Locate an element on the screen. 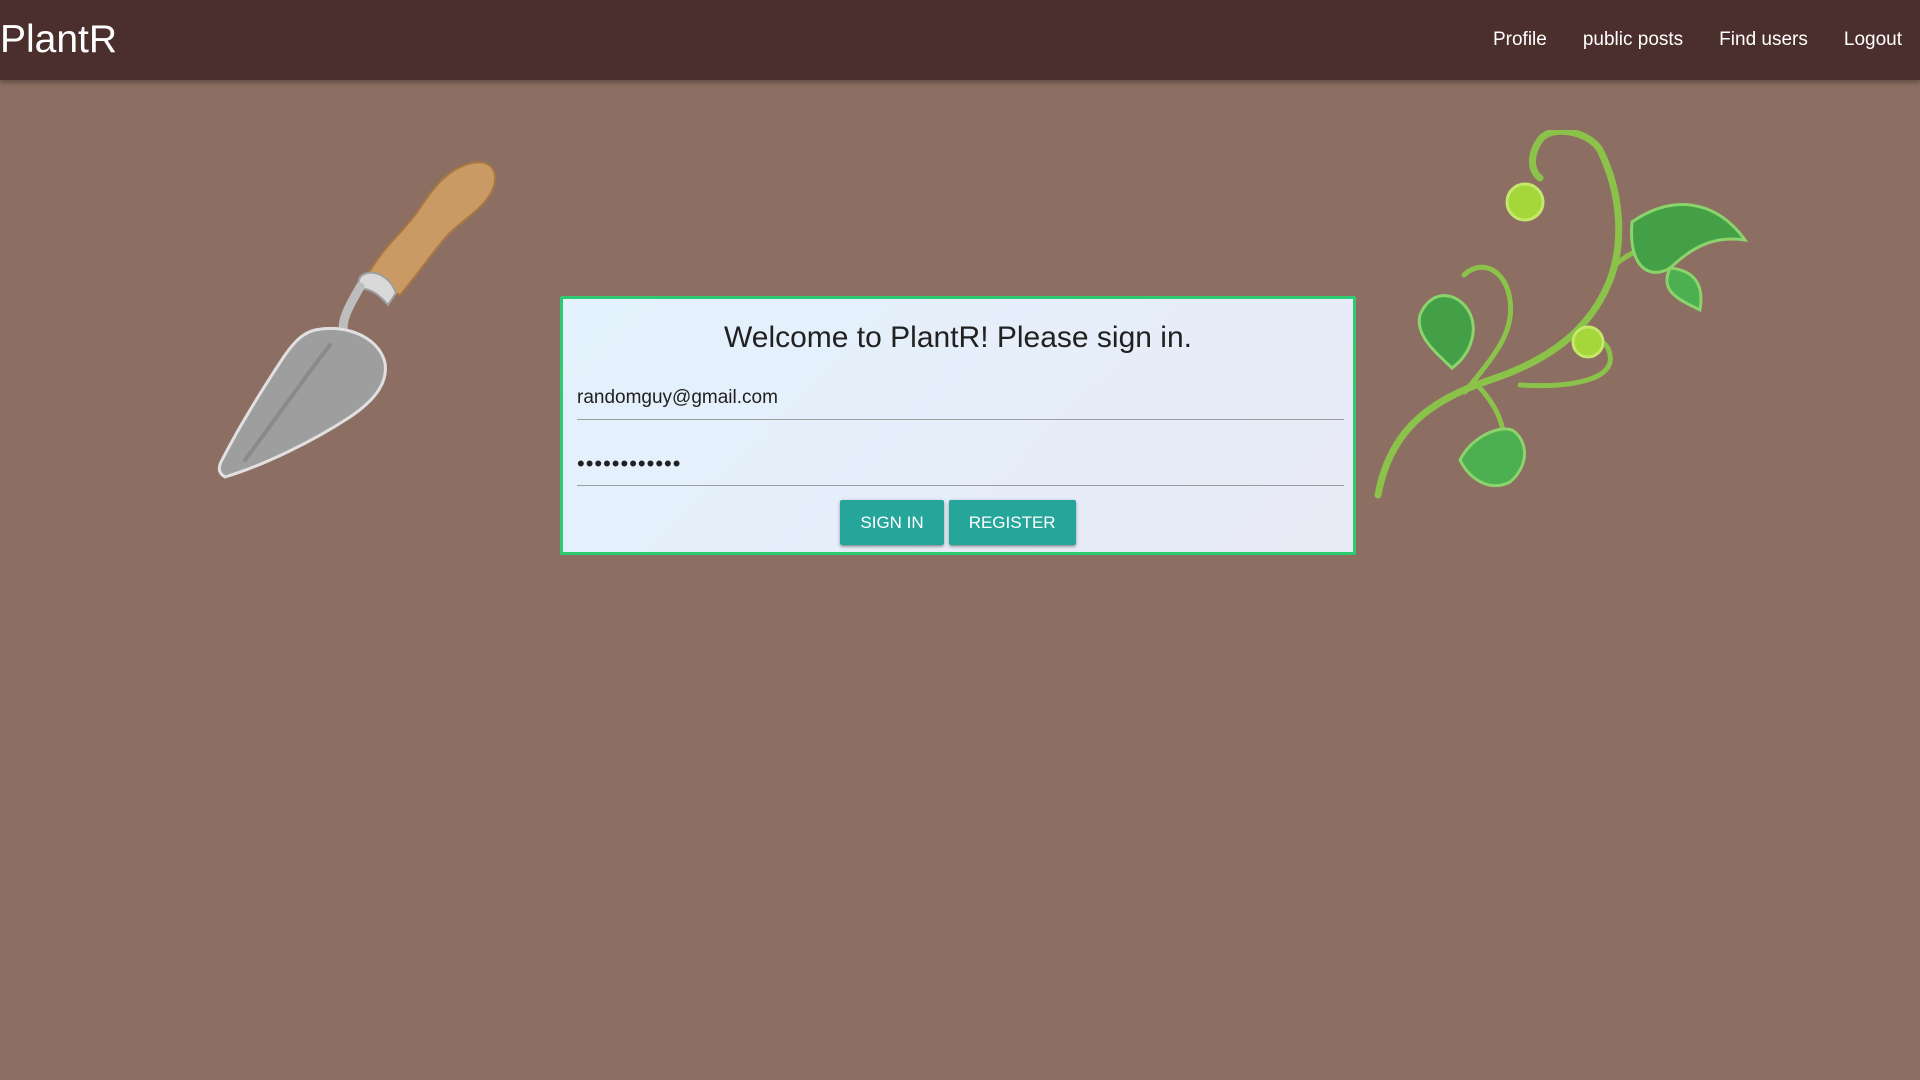  nav-public-posts-link: public posts is located at coordinates (1633, 40).